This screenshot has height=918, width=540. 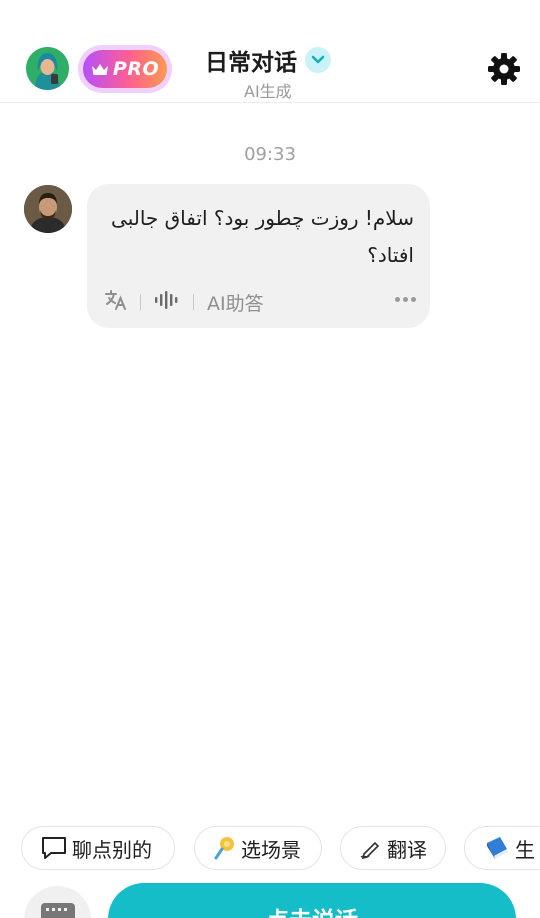 I want to click on chip-choose-scene: 选场景, so click(x=258, y=848).